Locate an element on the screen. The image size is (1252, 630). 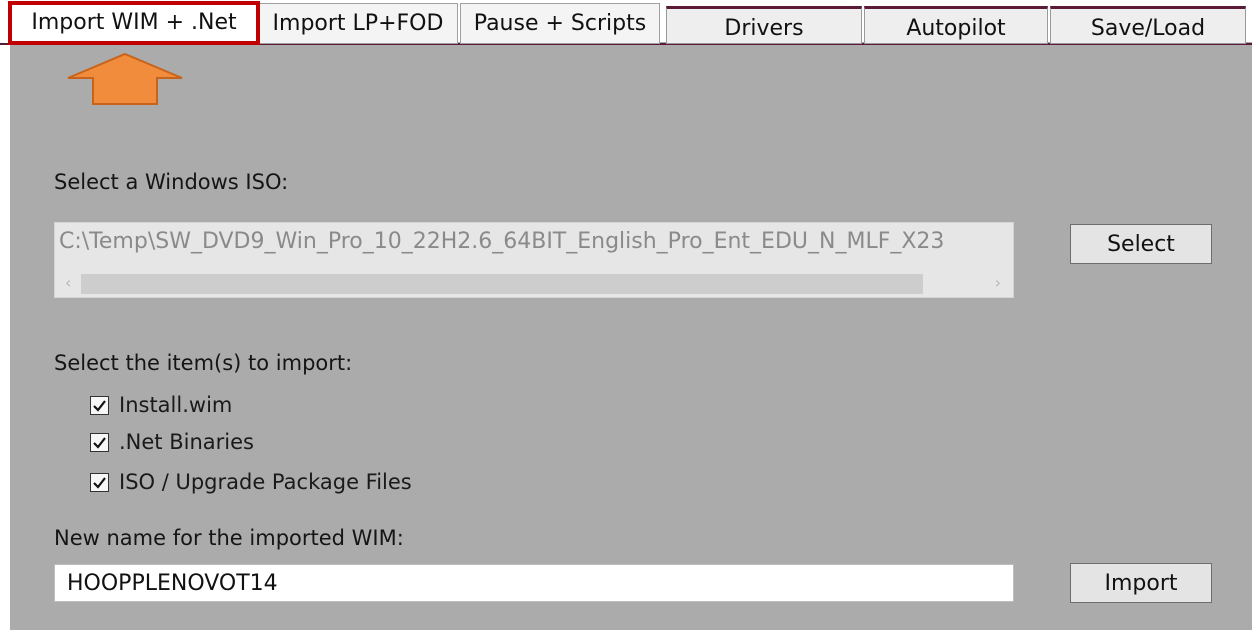
tab-drivers: Drivers is located at coordinates (764, 25).